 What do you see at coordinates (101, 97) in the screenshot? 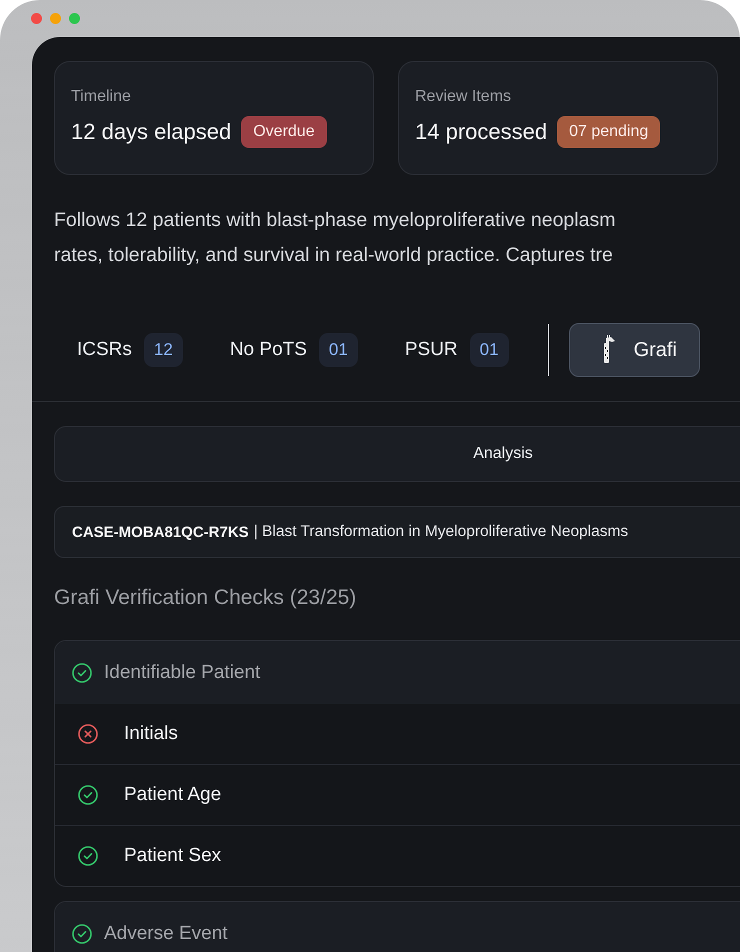
I see `card-label: Timeline` at bounding box center [101, 97].